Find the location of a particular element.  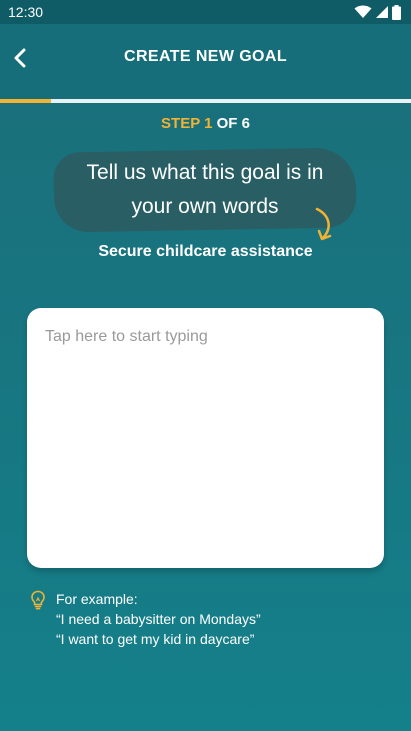

tip-example-1: “I need a babysitter on Mondays” is located at coordinates (158, 619).